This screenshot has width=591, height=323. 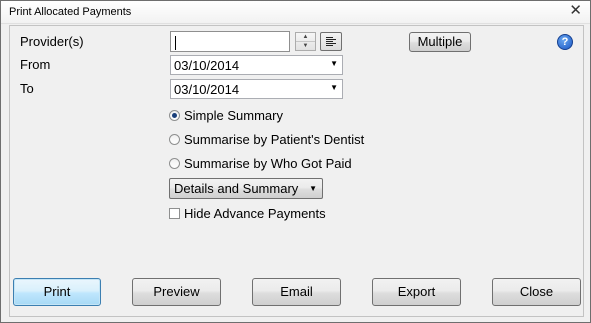 What do you see at coordinates (416, 292) in the screenshot?
I see `export-button: Export` at bounding box center [416, 292].